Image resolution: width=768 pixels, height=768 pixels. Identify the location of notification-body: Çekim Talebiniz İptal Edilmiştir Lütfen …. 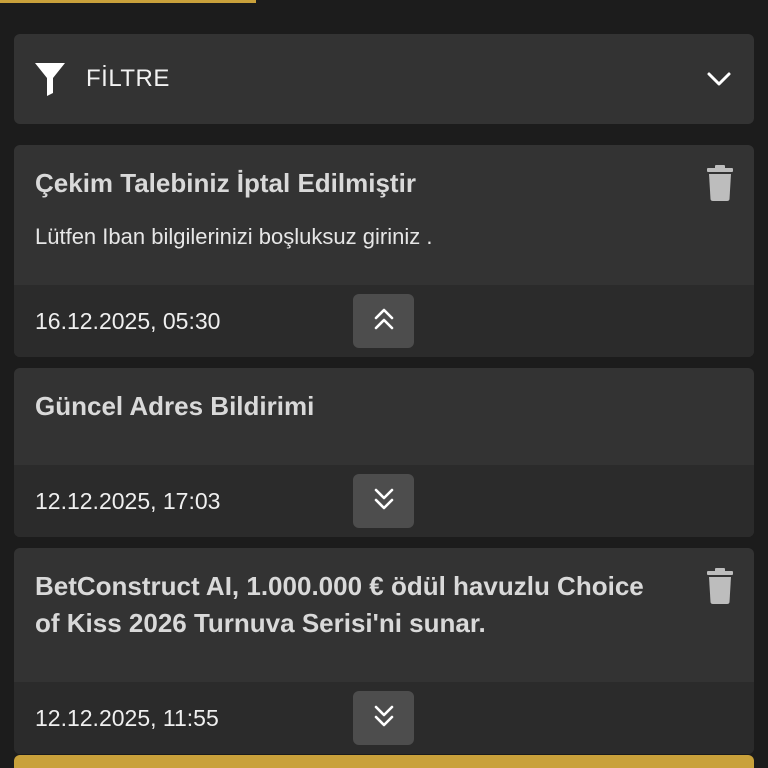
(384, 198).